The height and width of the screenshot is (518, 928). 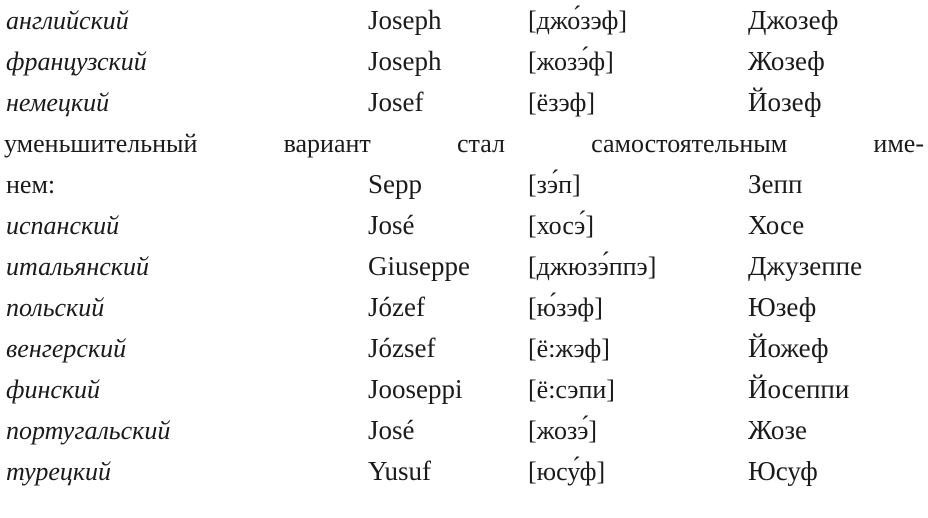 What do you see at coordinates (66, 348) in the screenshot?
I see `language-label: венгерский` at bounding box center [66, 348].